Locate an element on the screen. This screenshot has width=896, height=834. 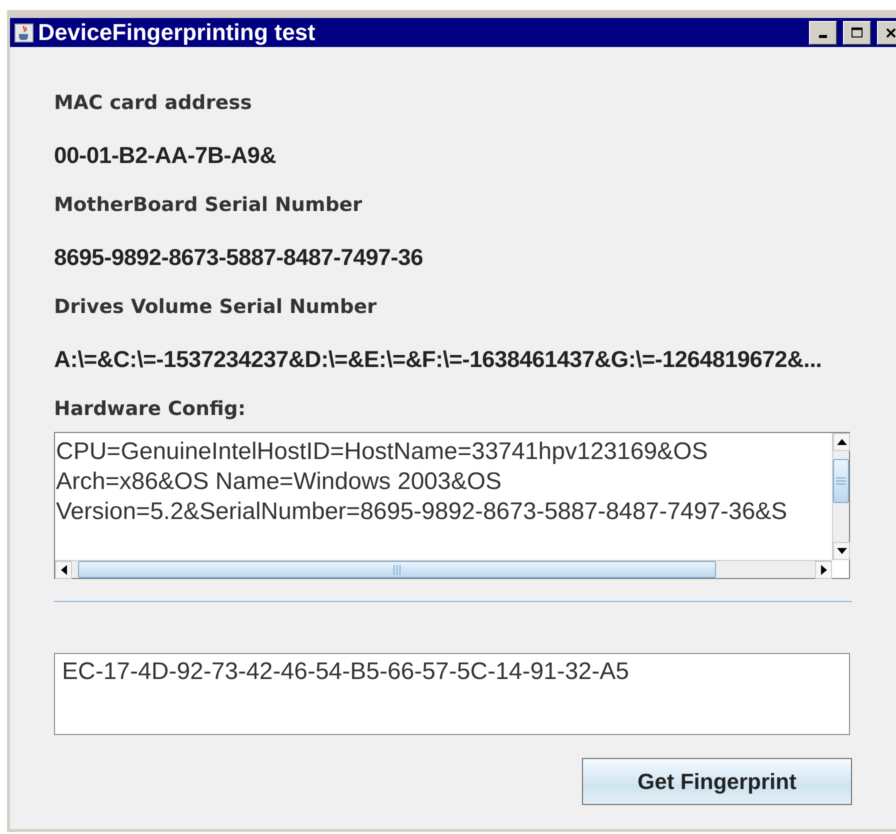
field-label: Hardware Config: is located at coordinates (150, 409).